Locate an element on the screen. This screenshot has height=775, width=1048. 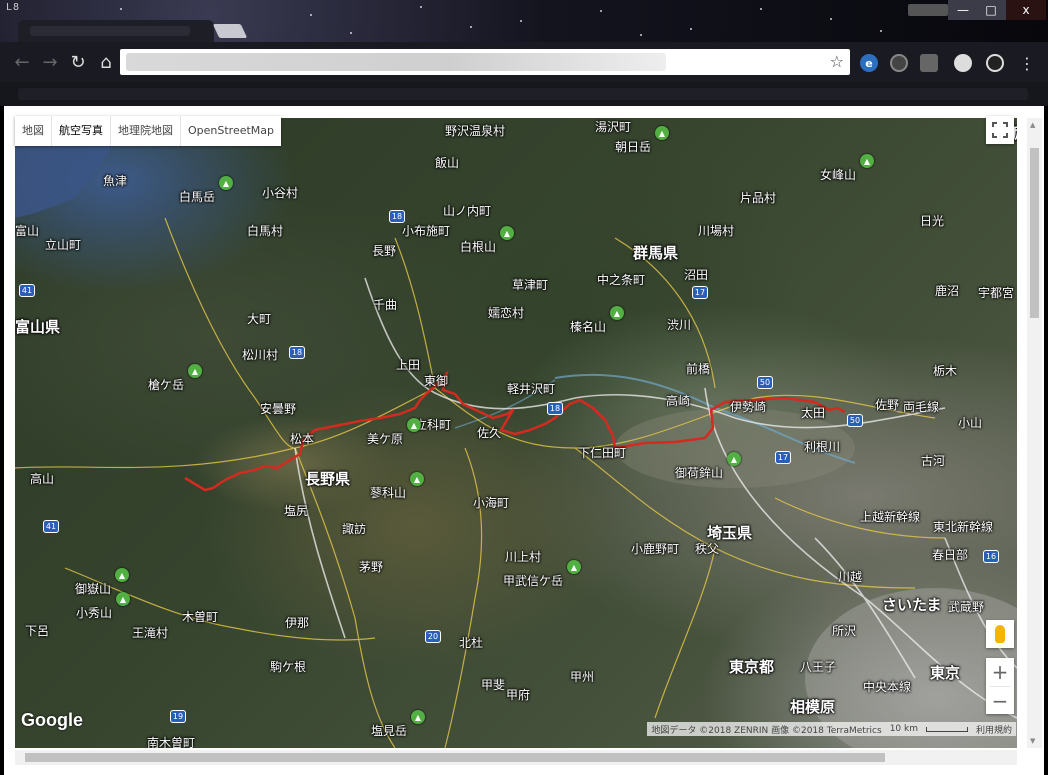
place-label: 白馬岳 is located at coordinates (197, 197).